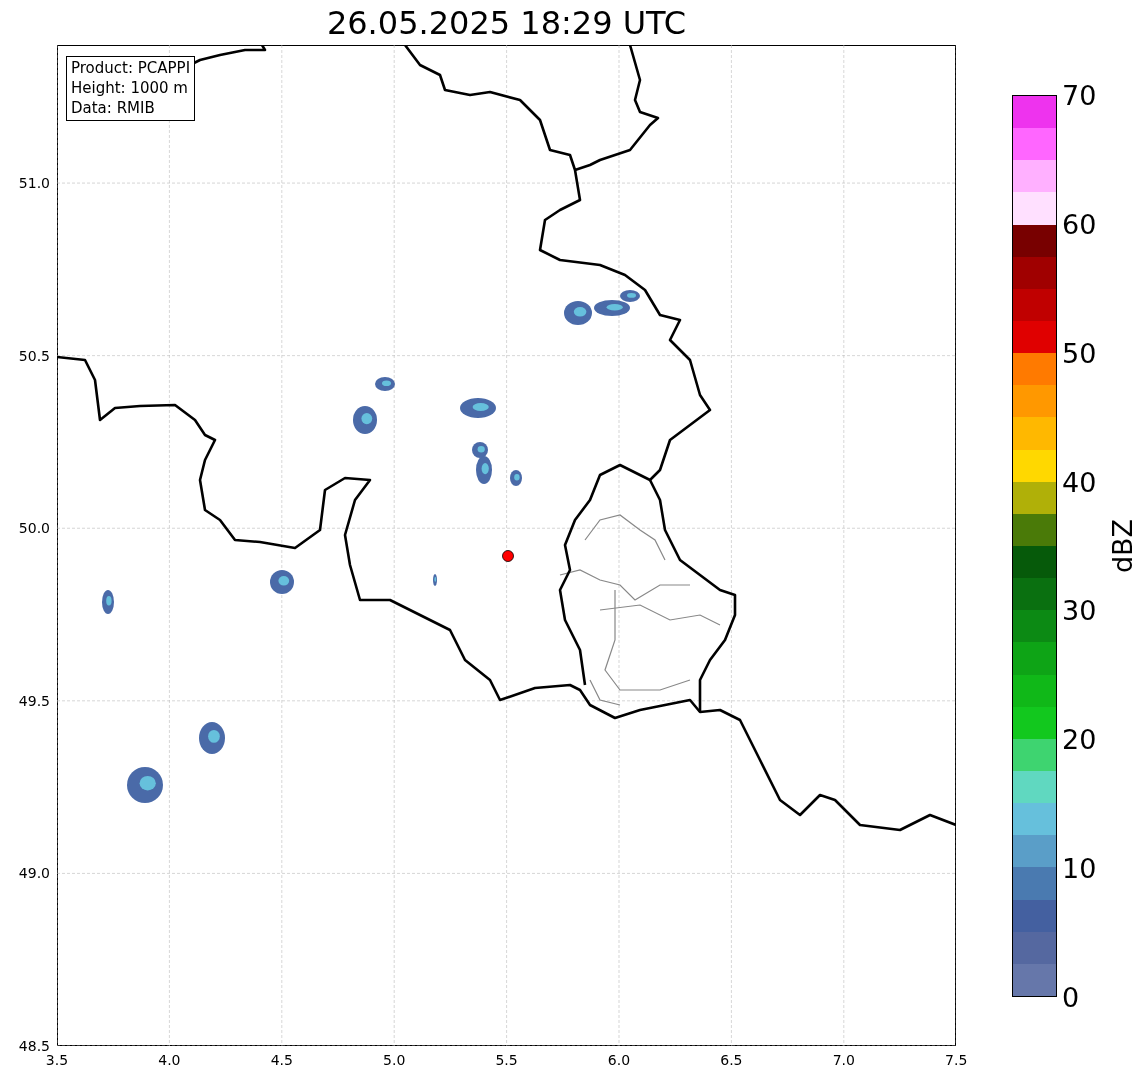 Image resolution: width=1145 pixels, height=1084 pixels. I want to click on x-axis-tick-label: 5.5, so click(506, 1060).